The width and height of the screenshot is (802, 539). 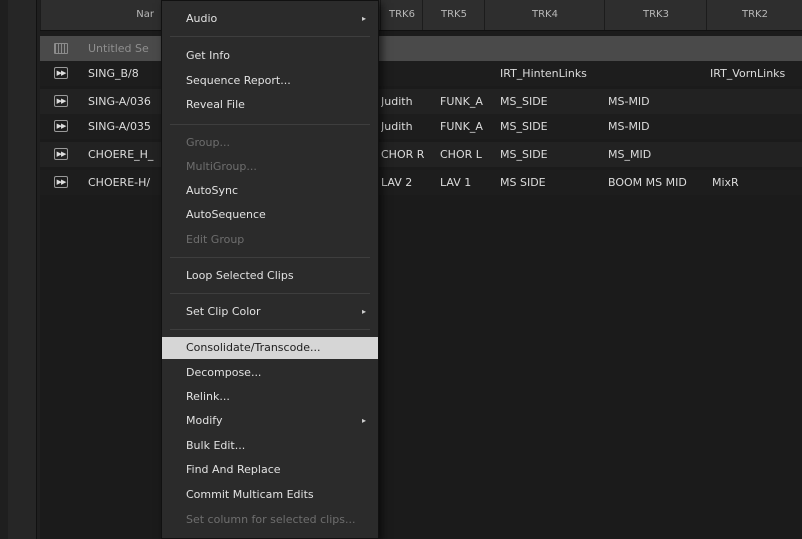 I want to click on menu-item-autosync: AutoSync, so click(x=270, y=191).